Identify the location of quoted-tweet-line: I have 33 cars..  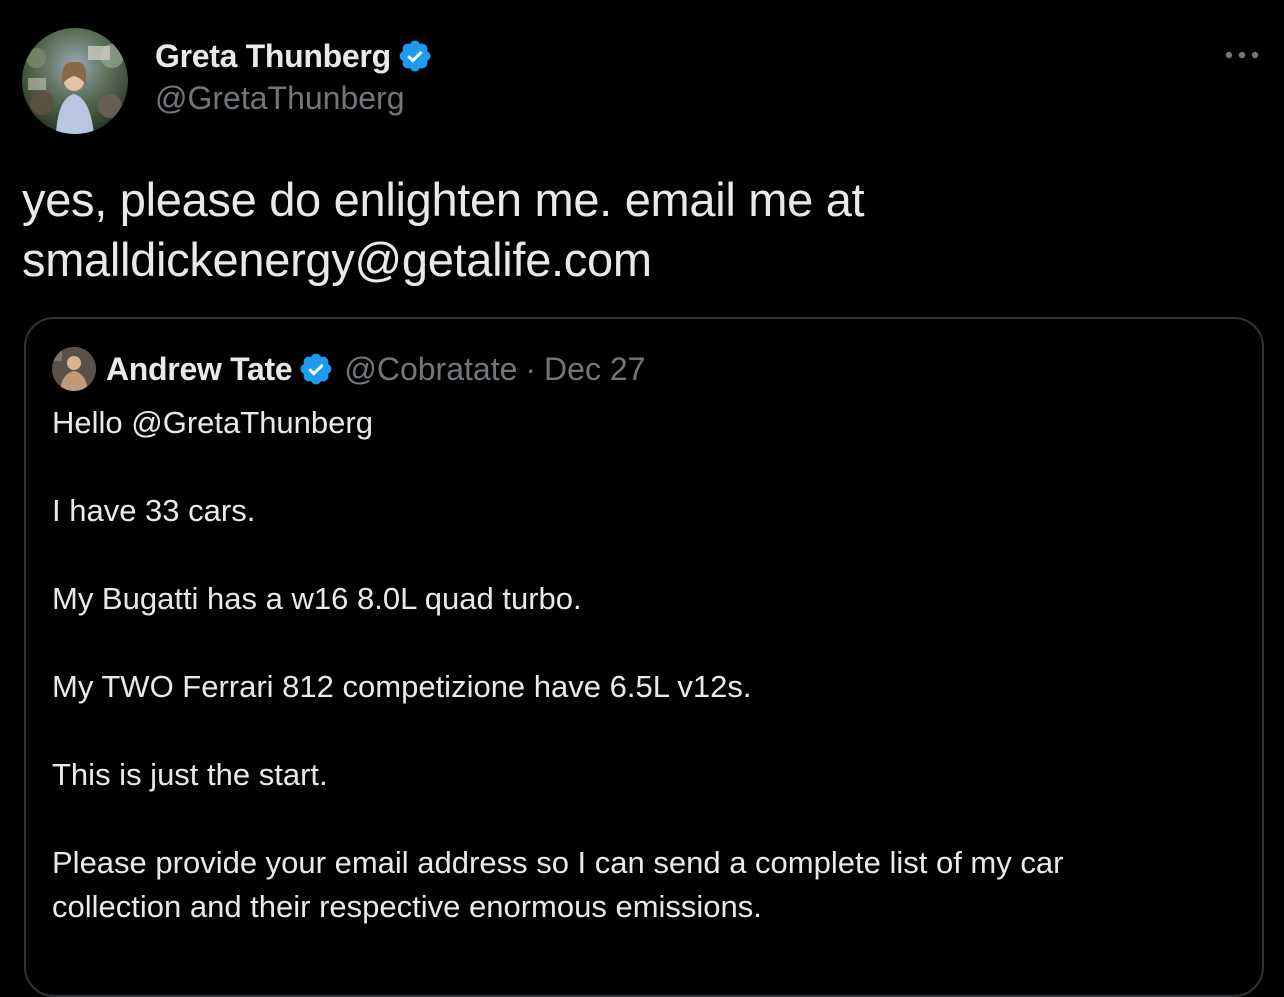
(154, 510).